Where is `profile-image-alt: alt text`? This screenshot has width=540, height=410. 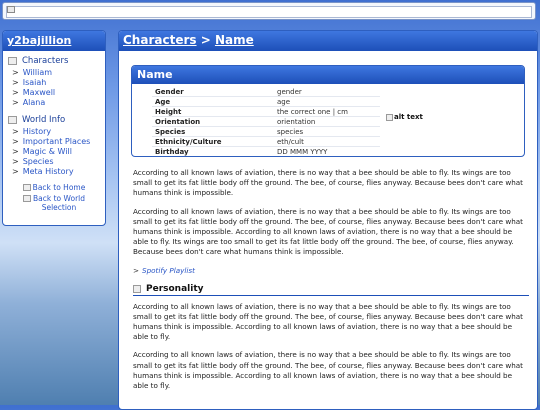 profile-image-alt: alt text is located at coordinates (408, 117).